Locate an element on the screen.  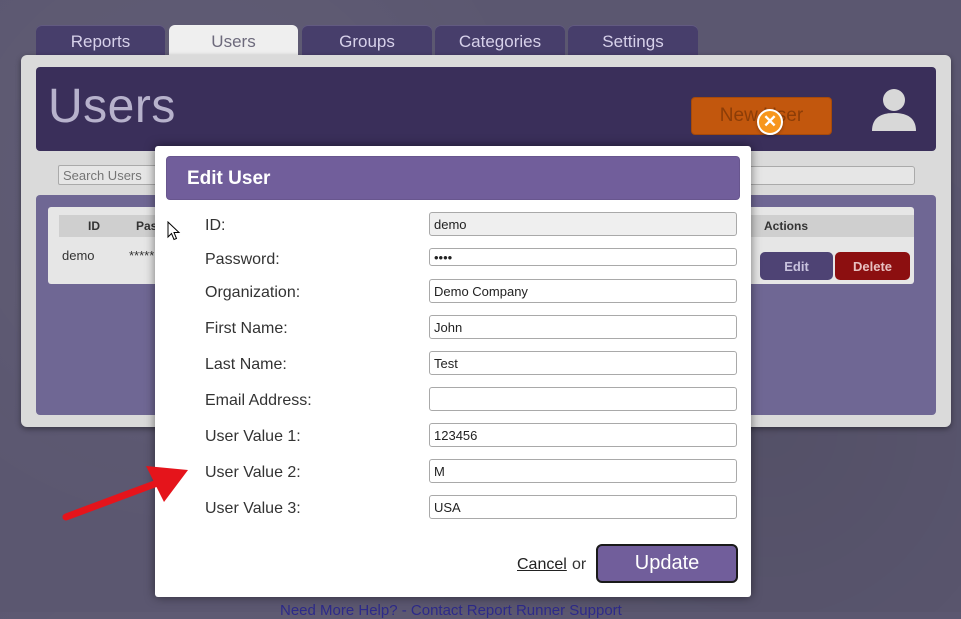
id-field is located at coordinates (583, 224).